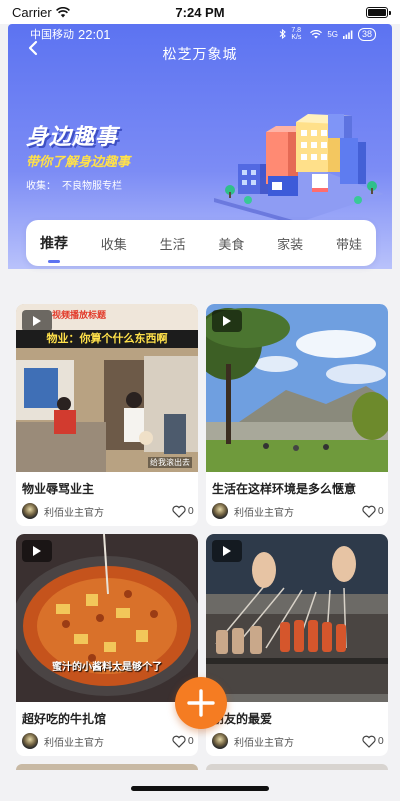  What do you see at coordinates (378, 12) in the screenshot?
I see `battery-icon` at bounding box center [378, 12].